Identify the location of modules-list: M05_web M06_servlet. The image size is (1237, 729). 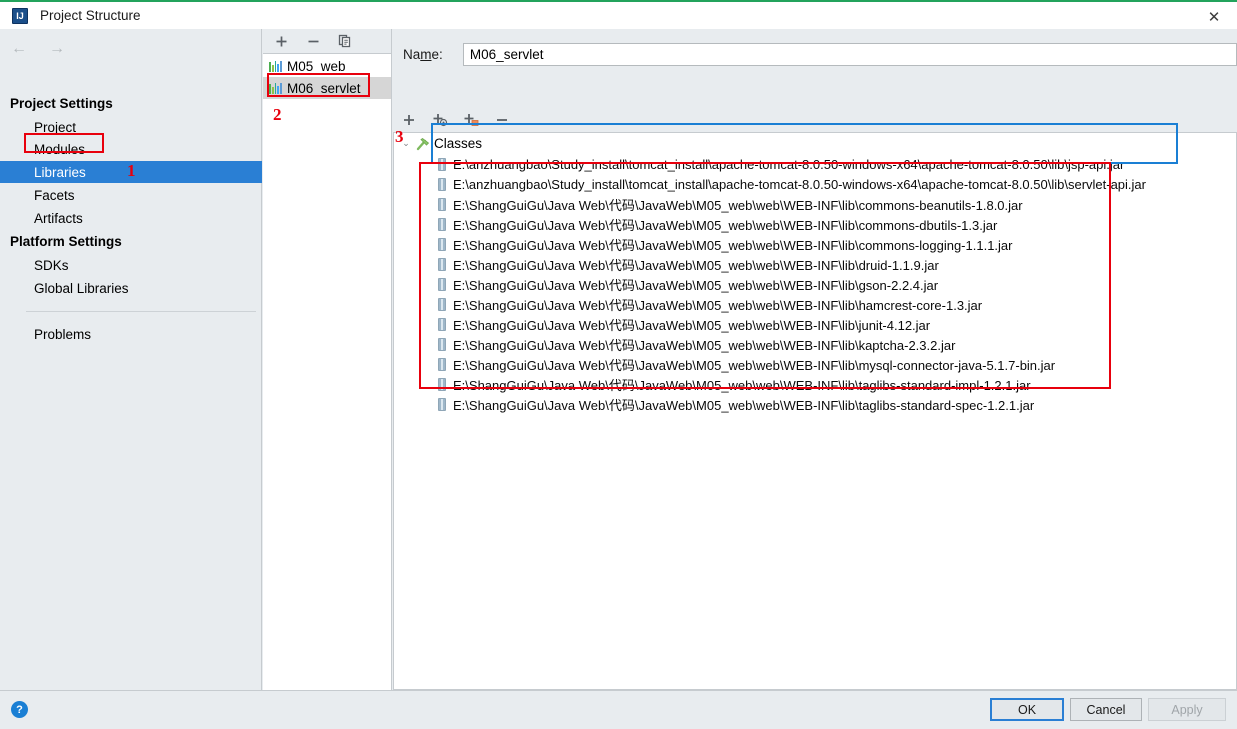
(327, 372).